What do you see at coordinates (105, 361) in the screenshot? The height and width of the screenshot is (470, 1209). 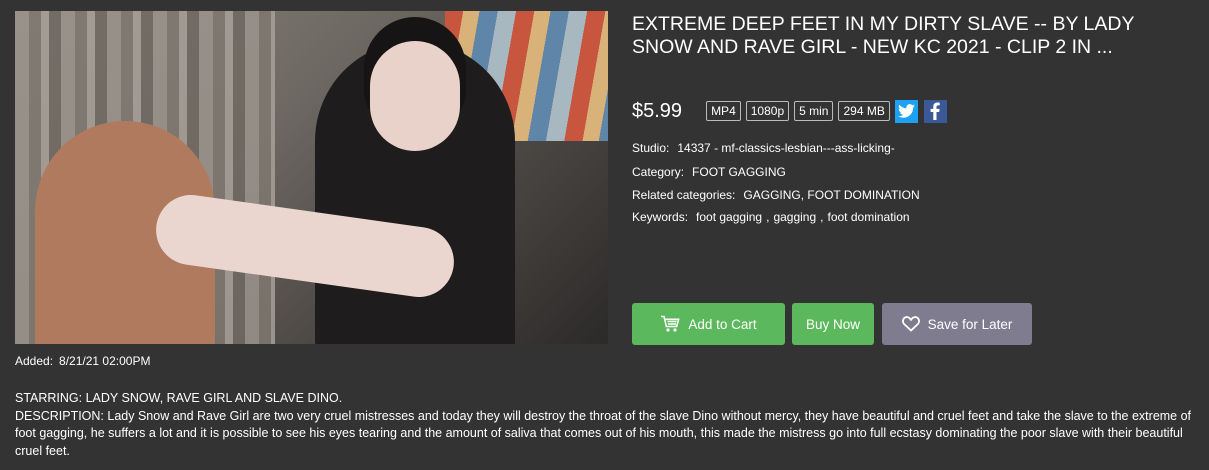 I see `added-value: 8/21/21 02:00PM` at bounding box center [105, 361].